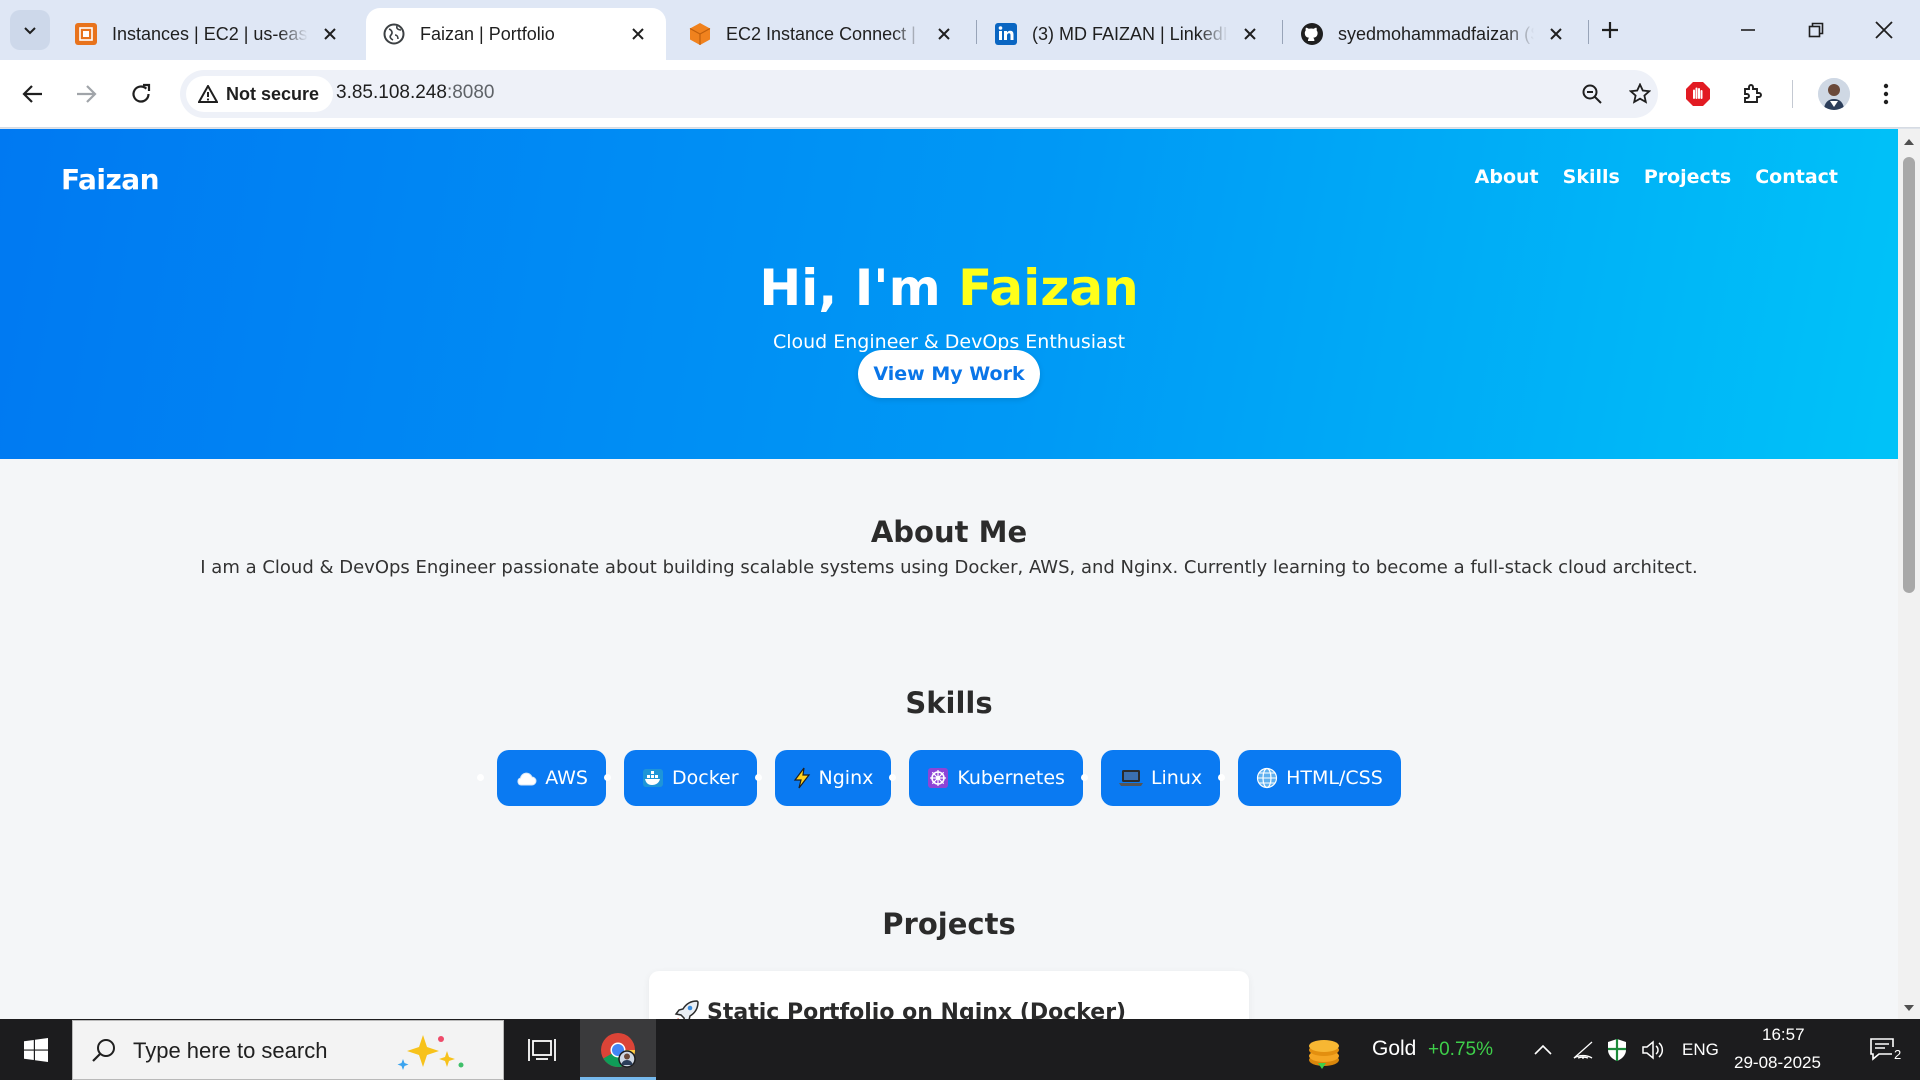 This screenshot has height=1080, width=1920. I want to click on plus-icon, so click(1610, 30).